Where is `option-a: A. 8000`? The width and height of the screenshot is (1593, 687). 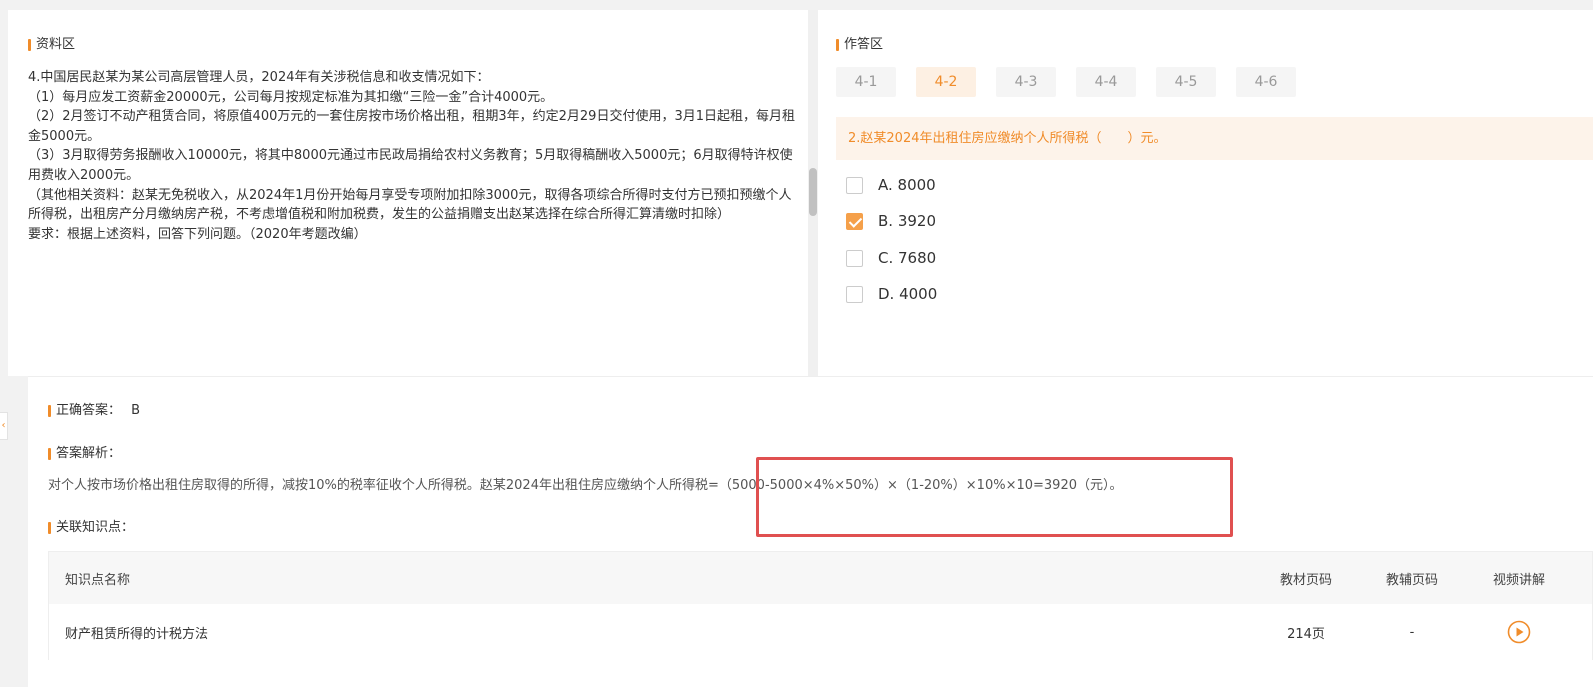
option-a: A. 8000 is located at coordinates (891, 185).